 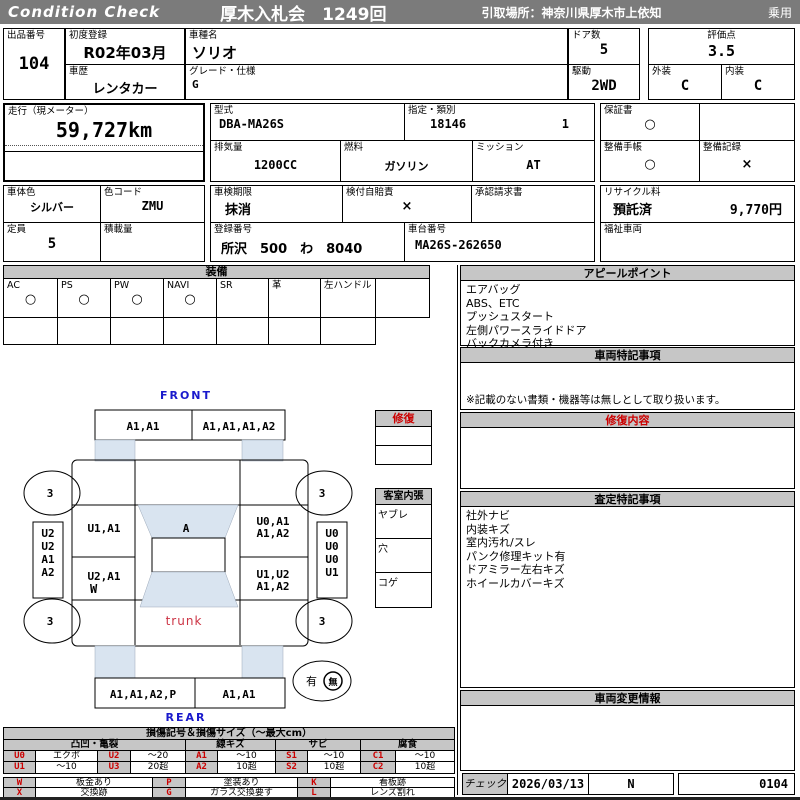 I want to click on warranty-mark: ○, so click(x=650, y=124).